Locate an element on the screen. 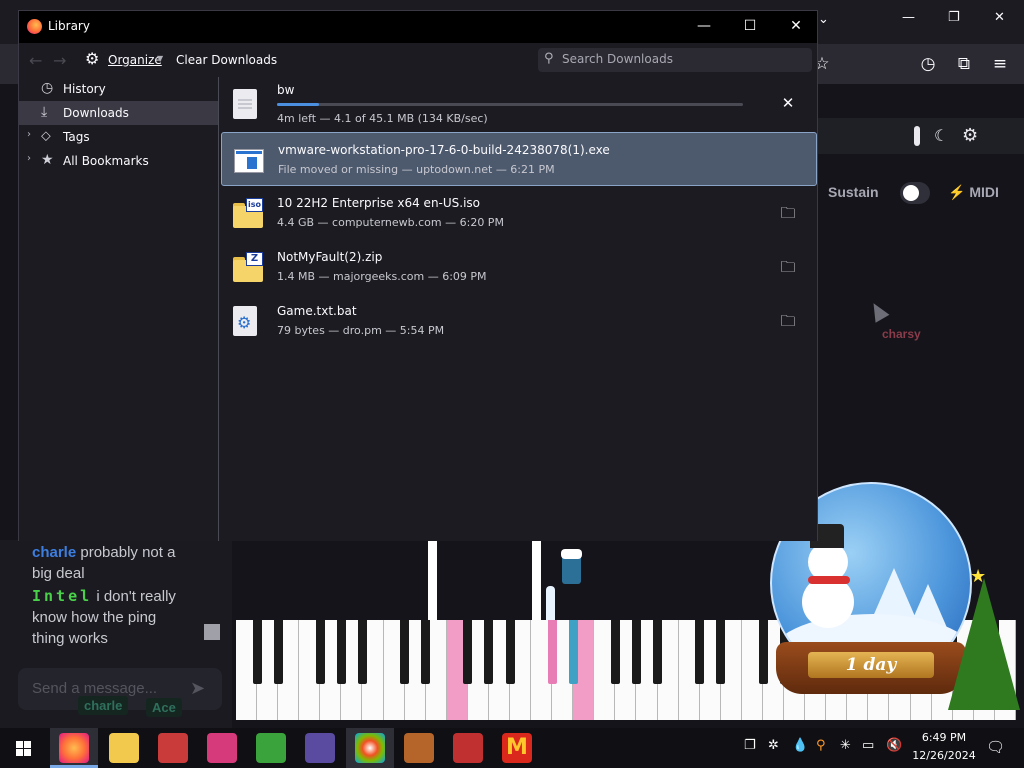 Image resolution: width=1024 pixels, height=768 pixels. tray-app-icon: ✲ is located at coordinates (773, 745).